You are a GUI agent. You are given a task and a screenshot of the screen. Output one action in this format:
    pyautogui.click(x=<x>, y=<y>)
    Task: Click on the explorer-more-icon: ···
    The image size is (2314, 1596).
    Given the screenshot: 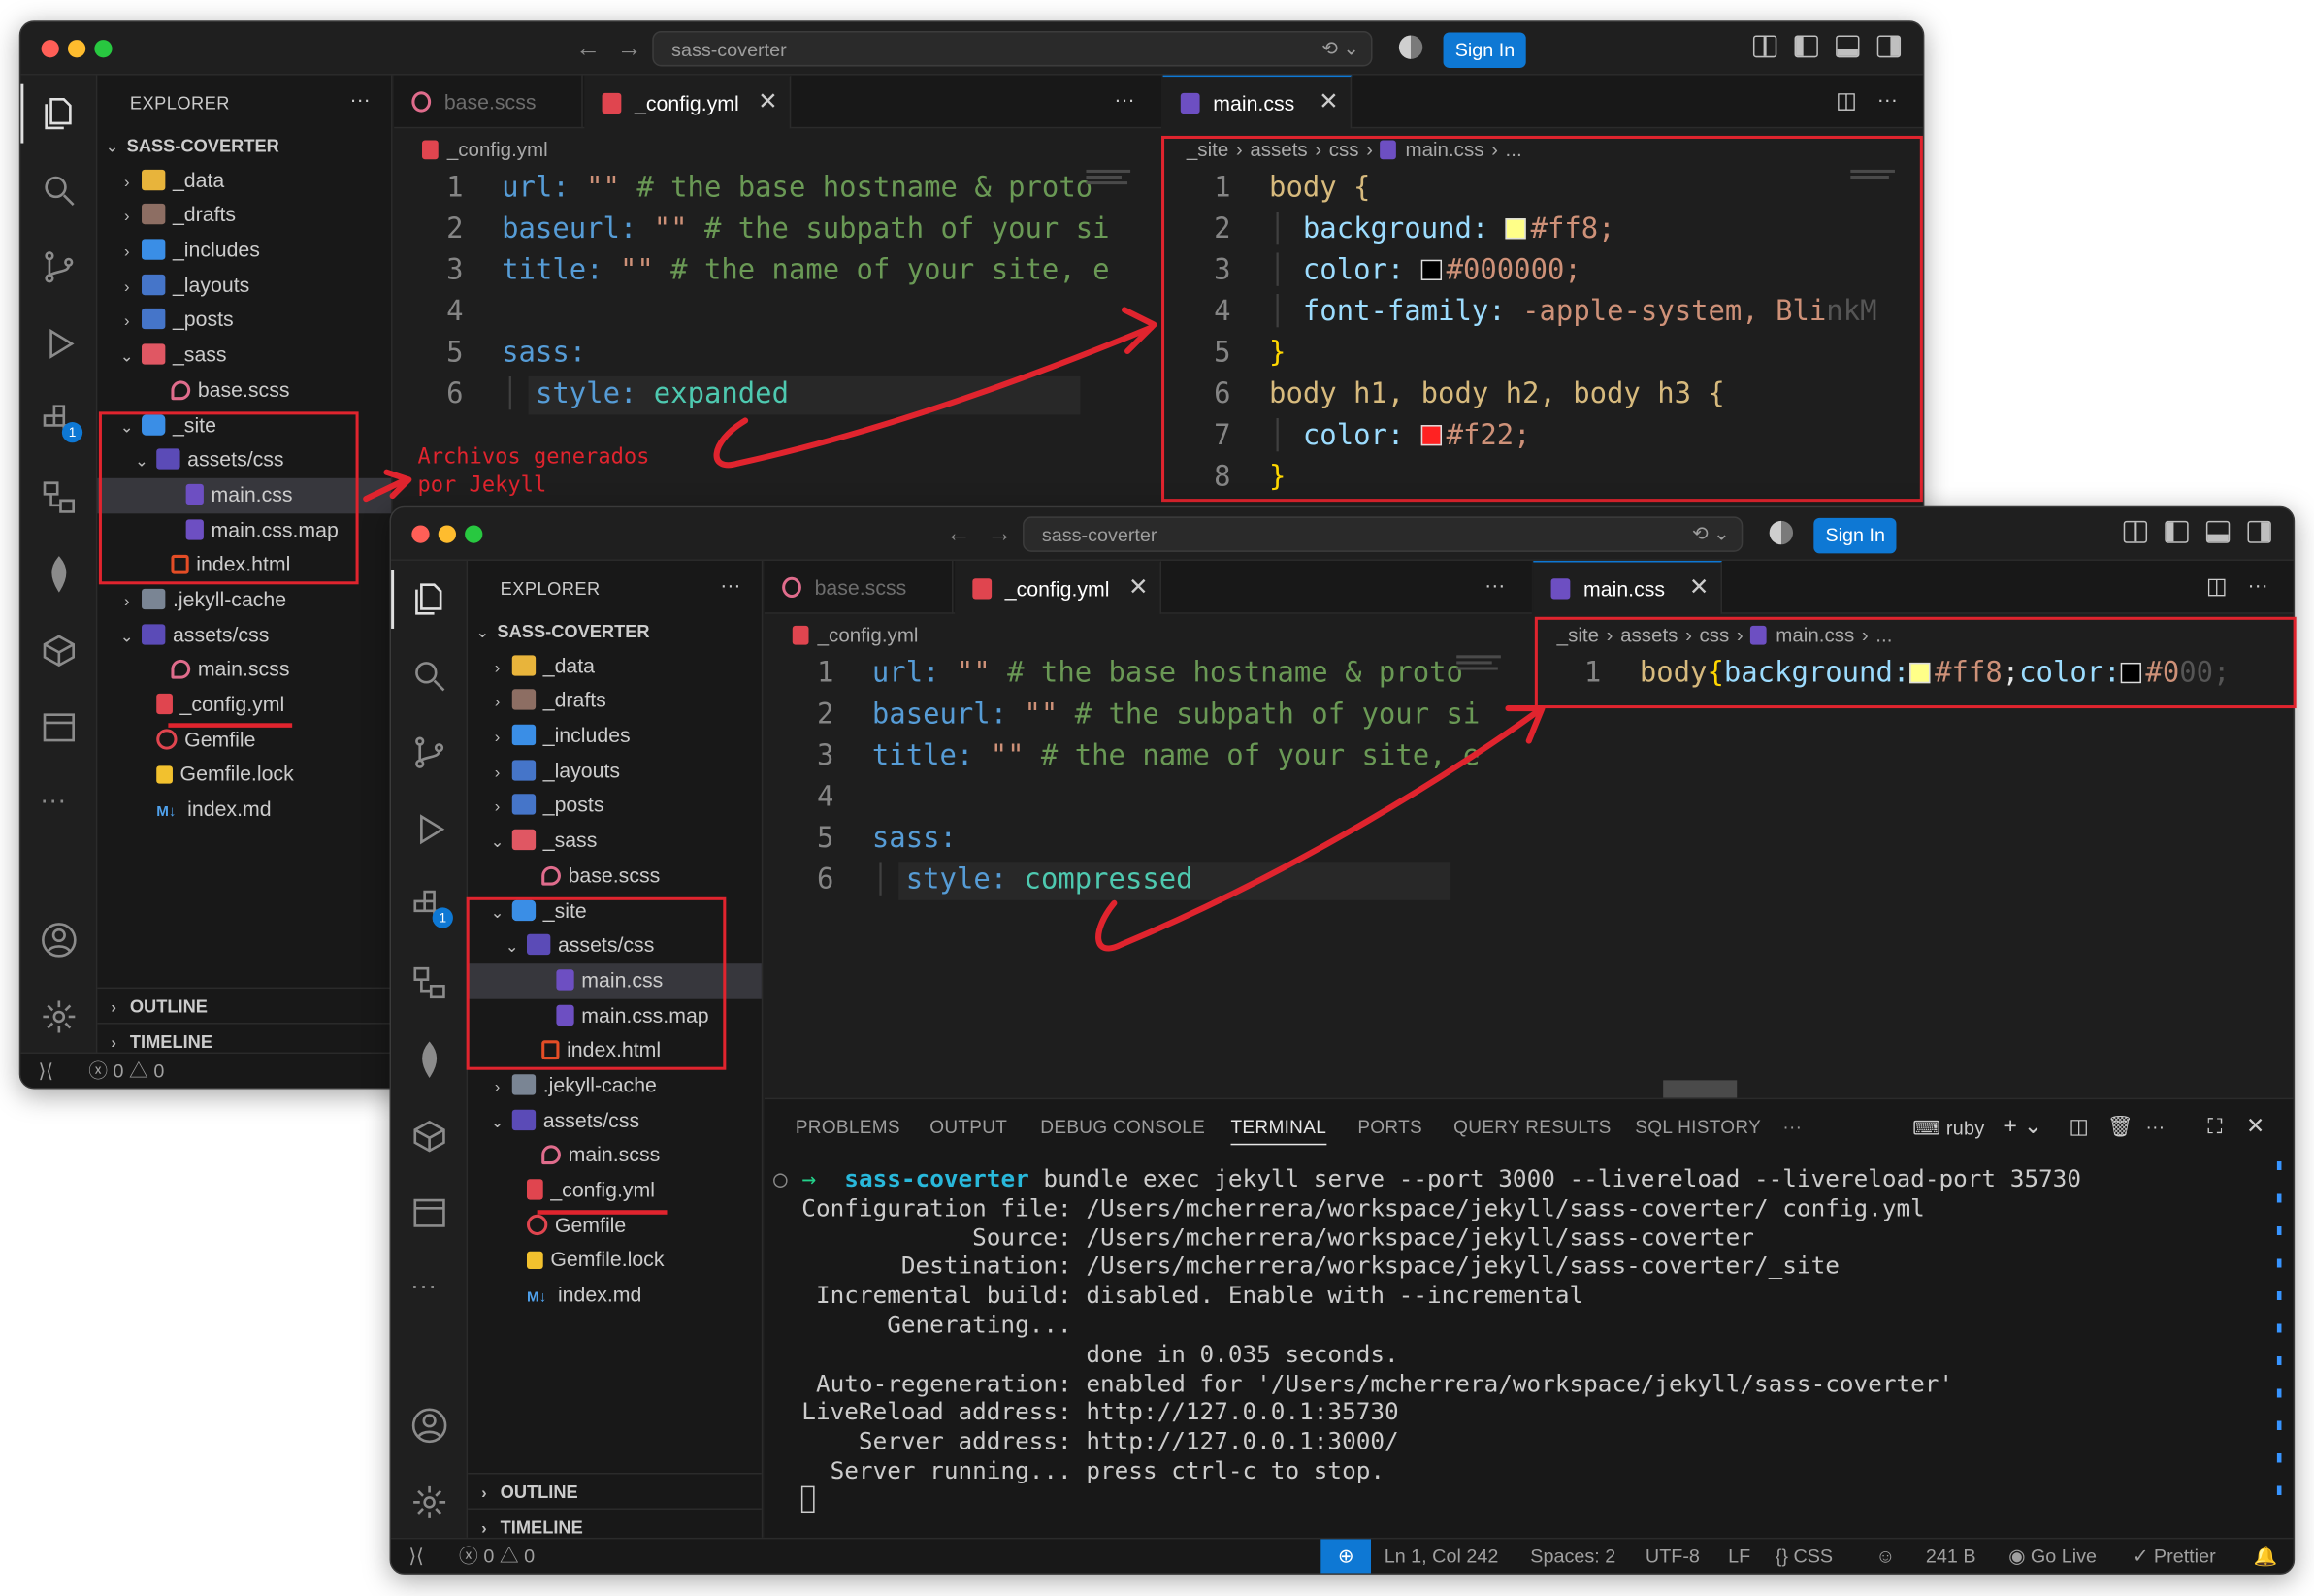 What is the action you would take?
    pyautogui.click(x=730, y=584)
    